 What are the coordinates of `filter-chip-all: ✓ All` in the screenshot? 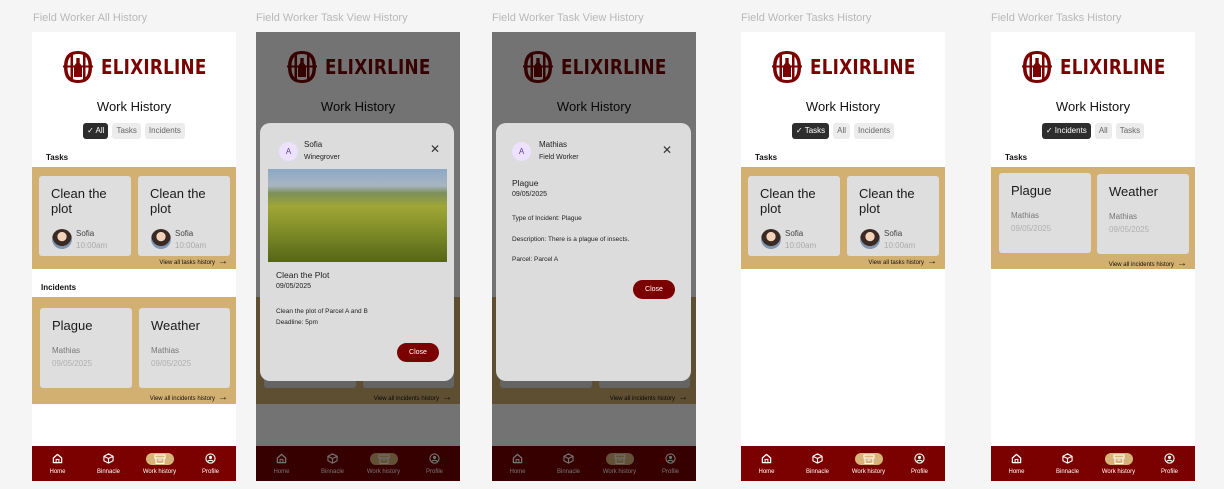 It's located at (96, 131).